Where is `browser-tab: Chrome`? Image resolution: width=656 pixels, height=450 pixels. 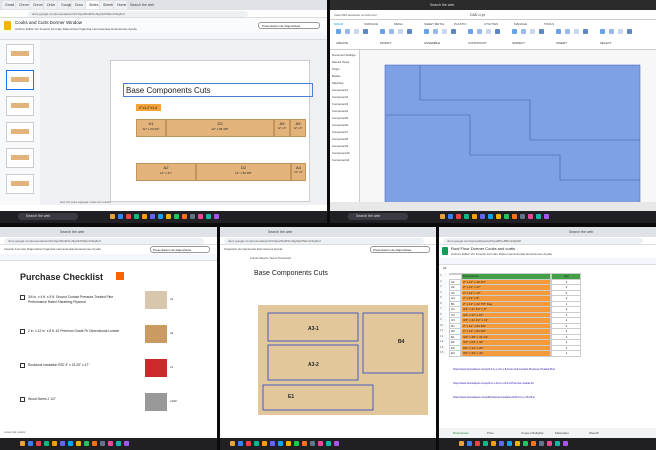 browser-tab: Chrome is located at coordinates (22, 5).